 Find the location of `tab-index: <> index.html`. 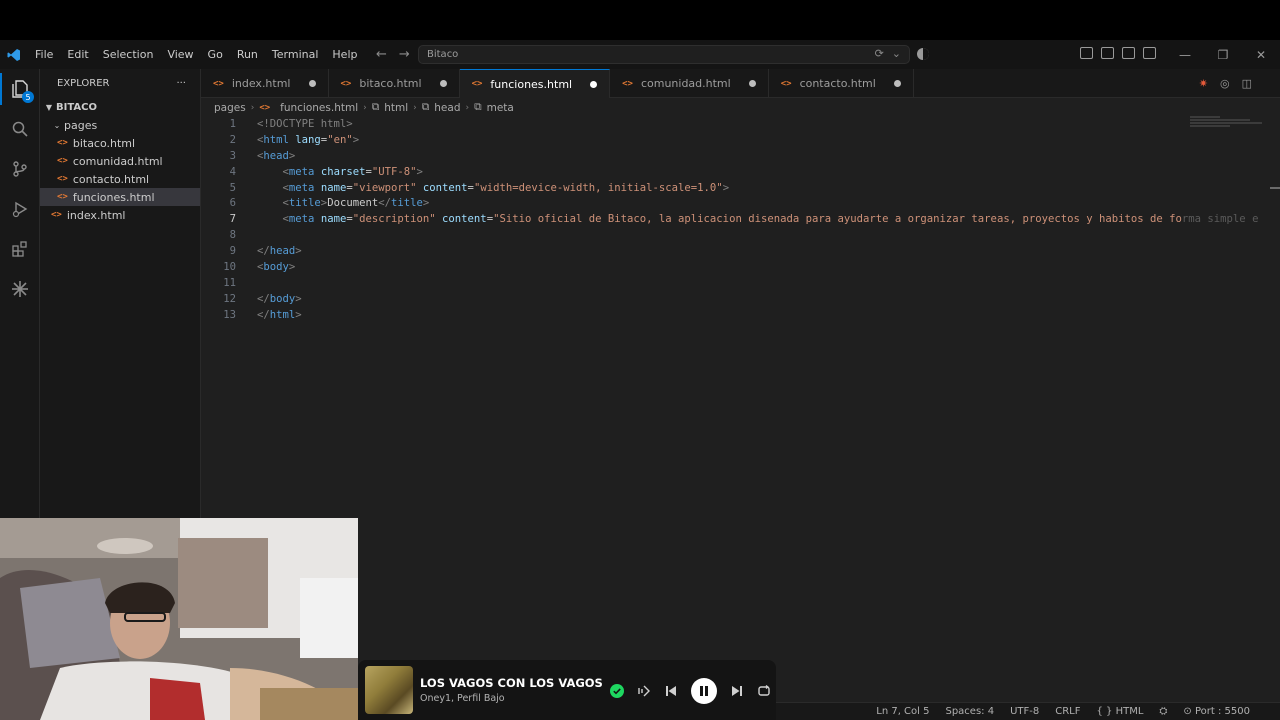

tab-index: <> index.html is located at coordinates (265, 83).